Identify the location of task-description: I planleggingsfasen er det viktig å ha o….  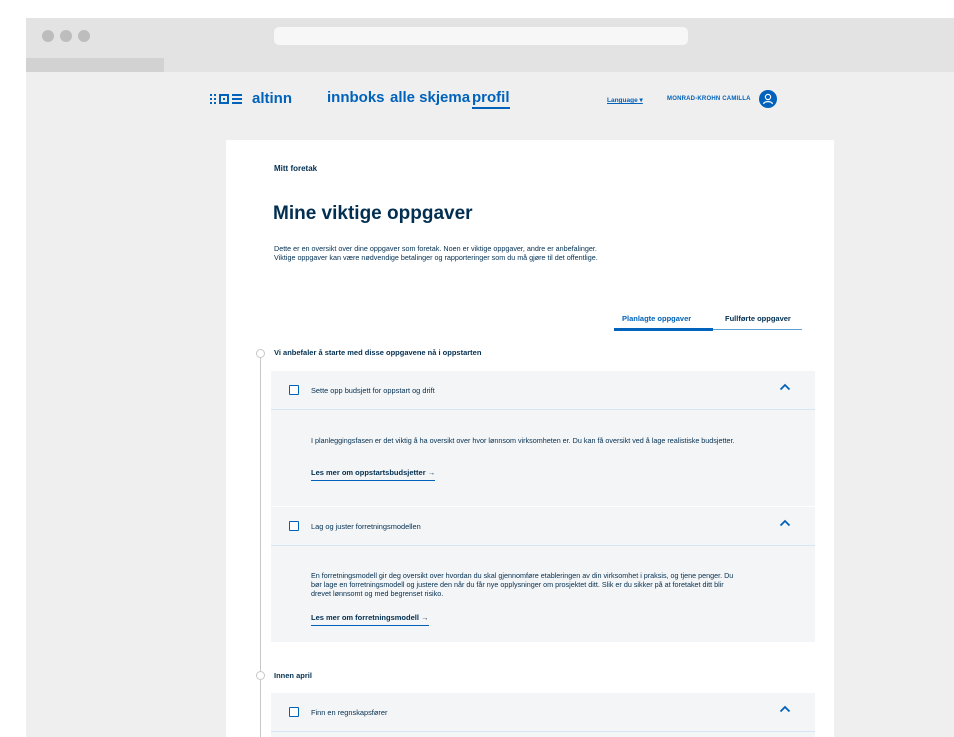
(523, 440).